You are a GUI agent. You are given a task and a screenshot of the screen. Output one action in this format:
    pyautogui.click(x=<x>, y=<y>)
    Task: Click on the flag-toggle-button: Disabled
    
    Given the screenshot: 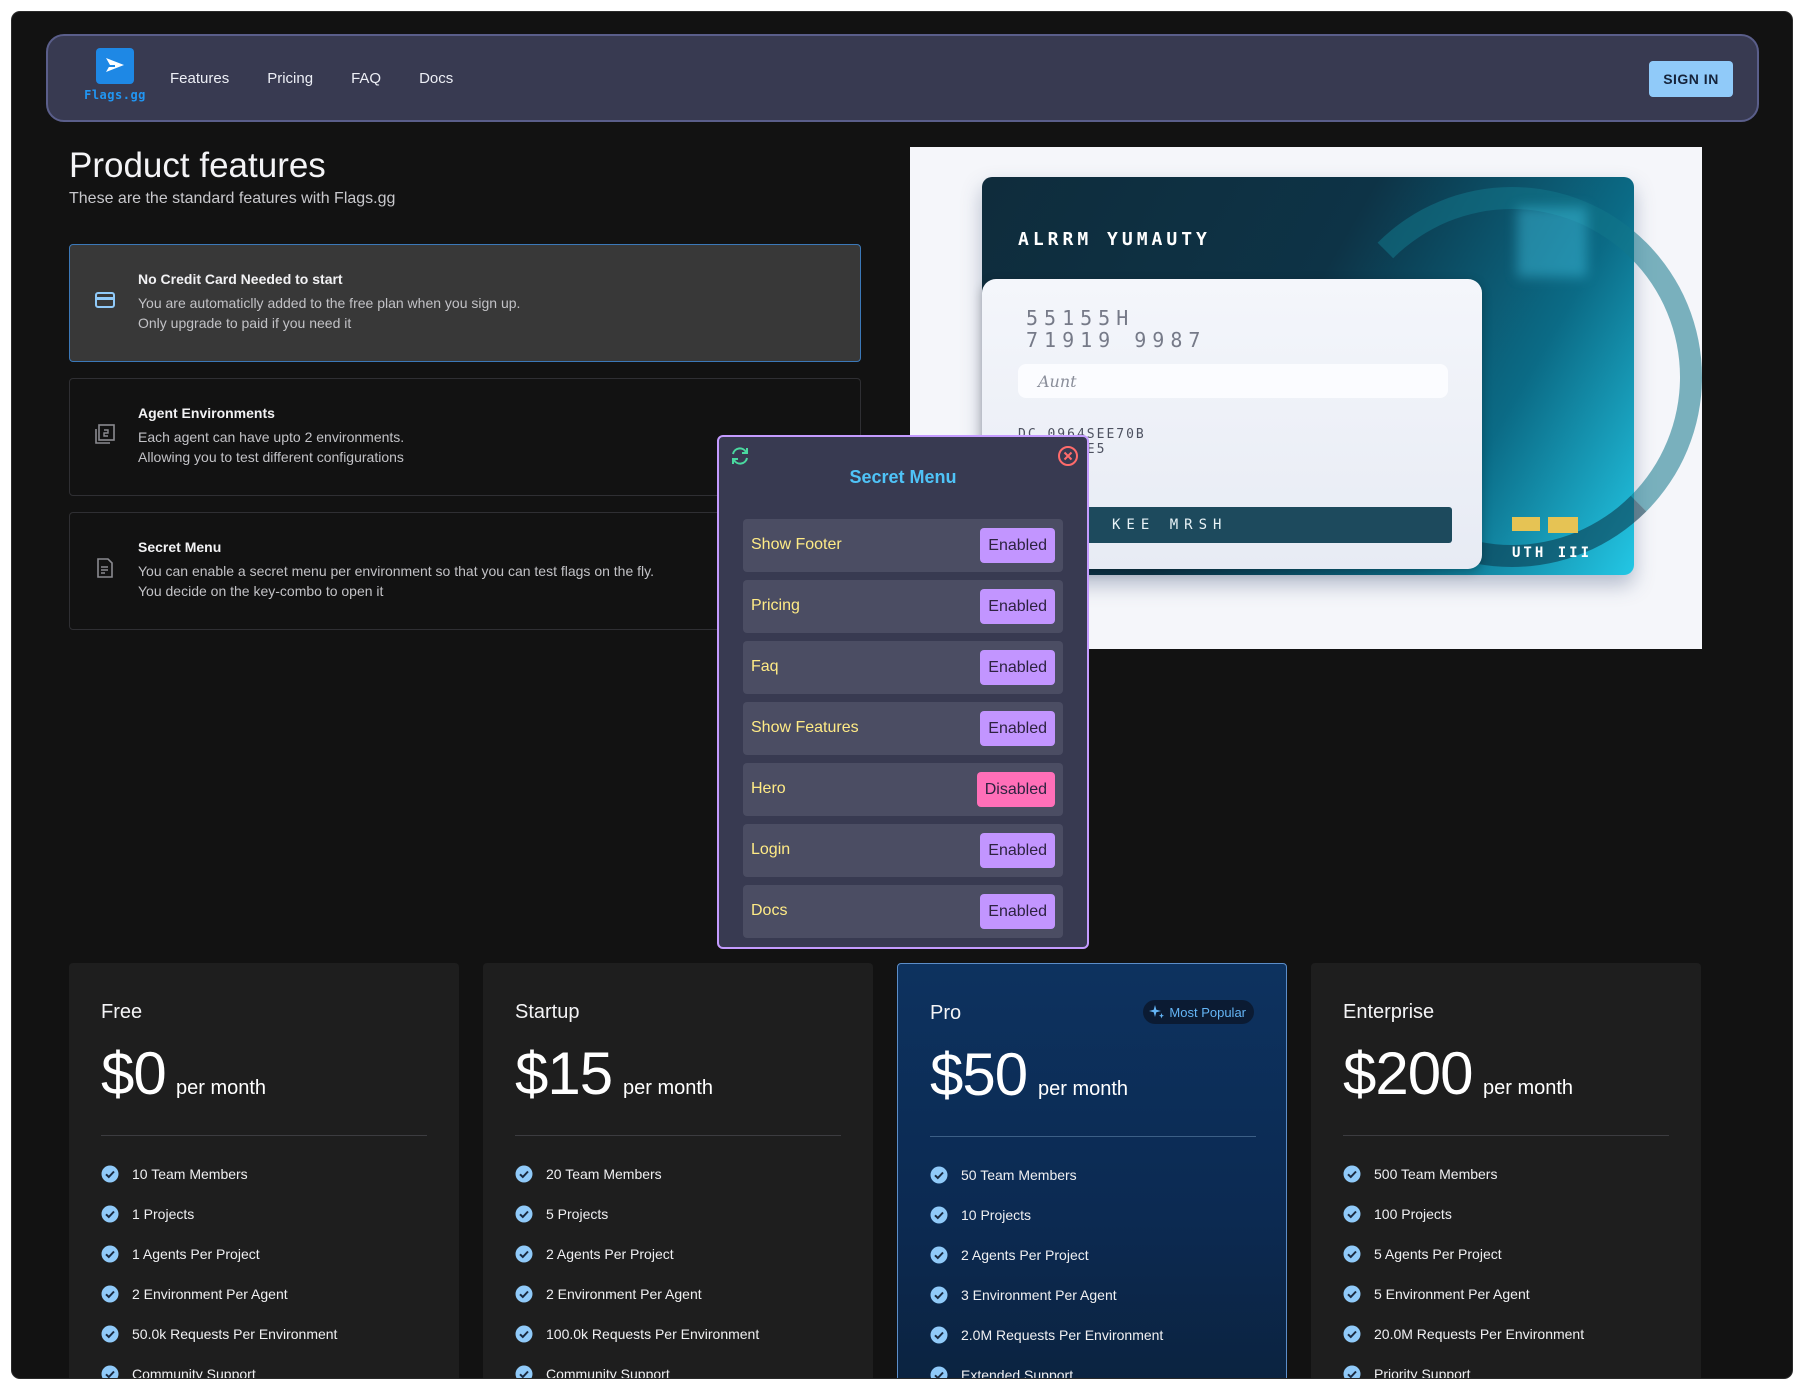 What is the action you would take?
    pyautogui.click(x=1015, y=789)
    